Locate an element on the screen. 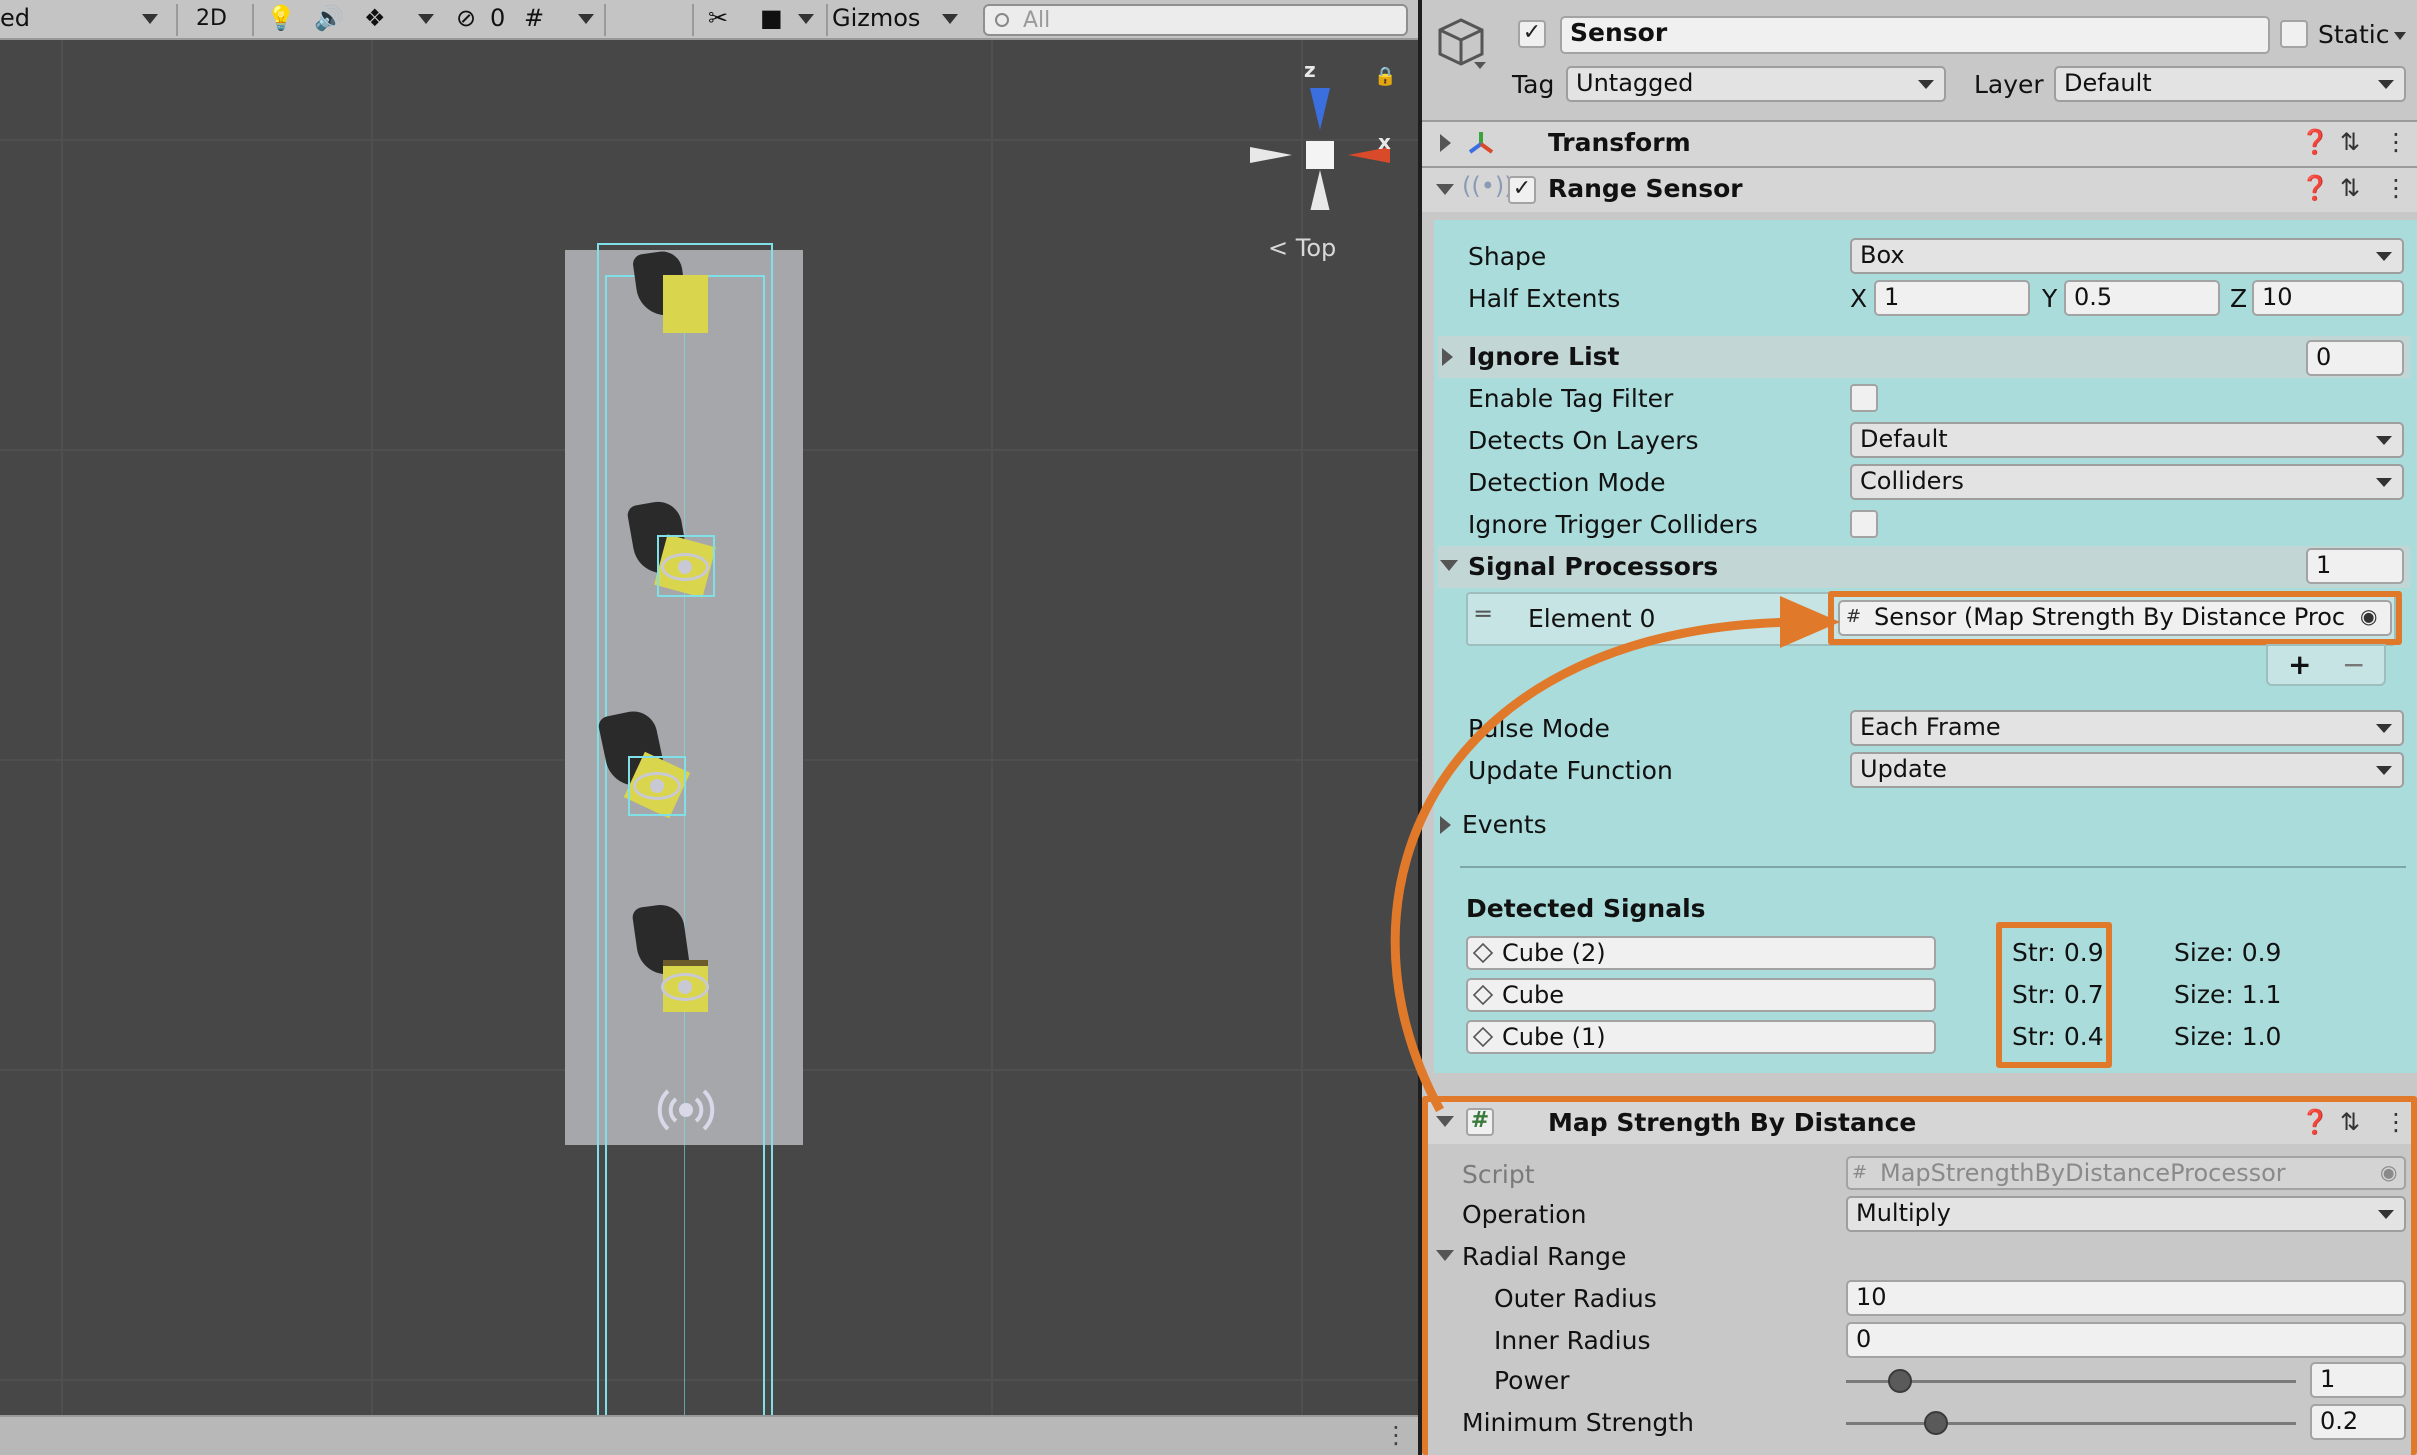 The width and height of the screenshot is (2417, 1455). layer-dropdown: Default is located at coordinates (2230, 84).